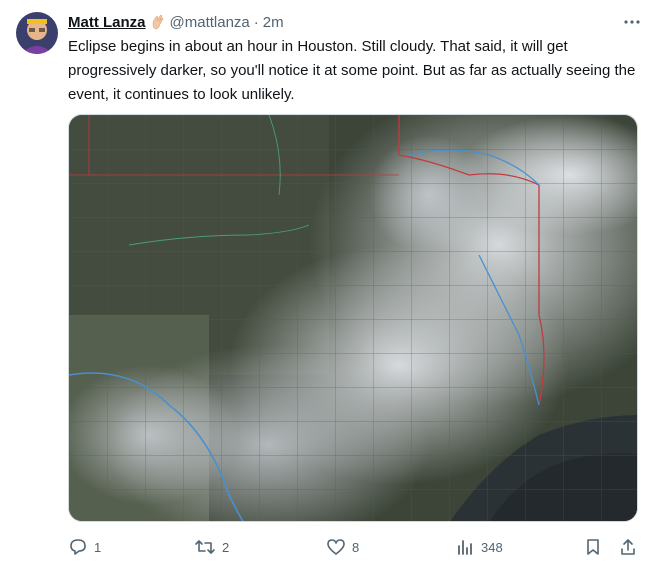 Image resolution: width=654 pixels, height=572 pixels. I want to click on reply-button: 1, so click(84, 547).